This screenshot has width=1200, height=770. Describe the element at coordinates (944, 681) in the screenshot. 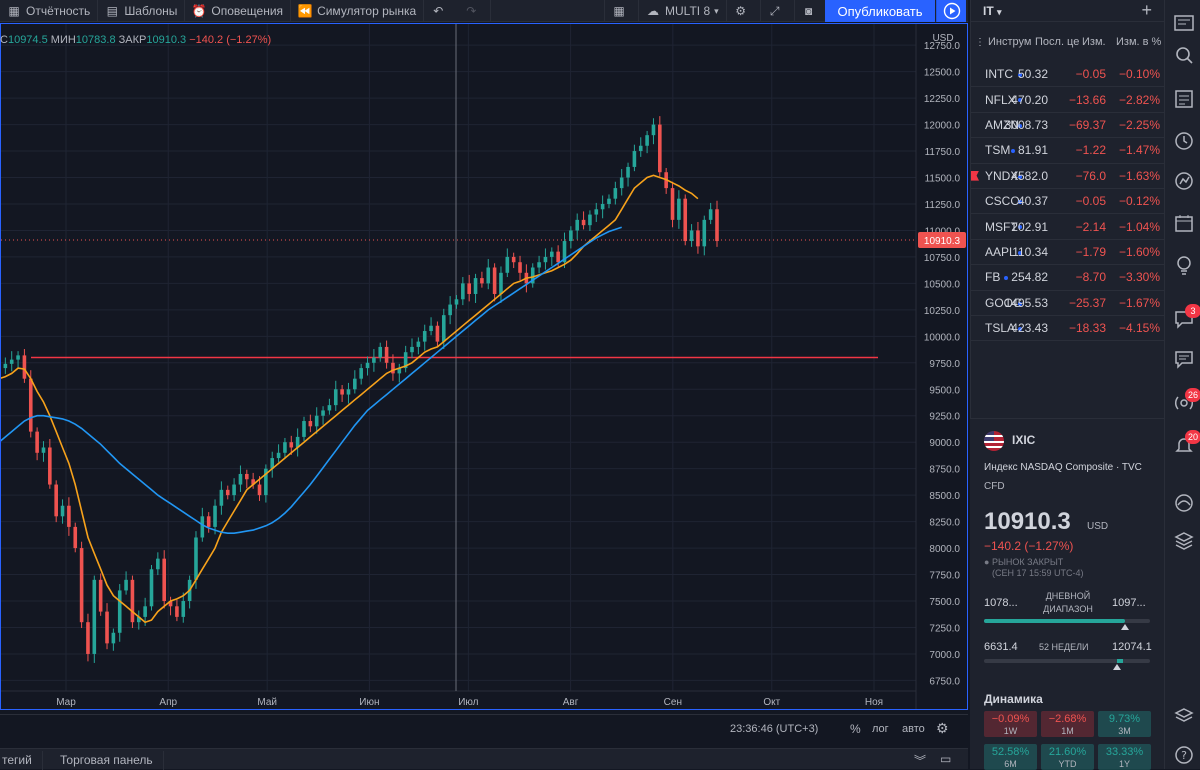

I see `price-tick-label: 6750.0` at that location.